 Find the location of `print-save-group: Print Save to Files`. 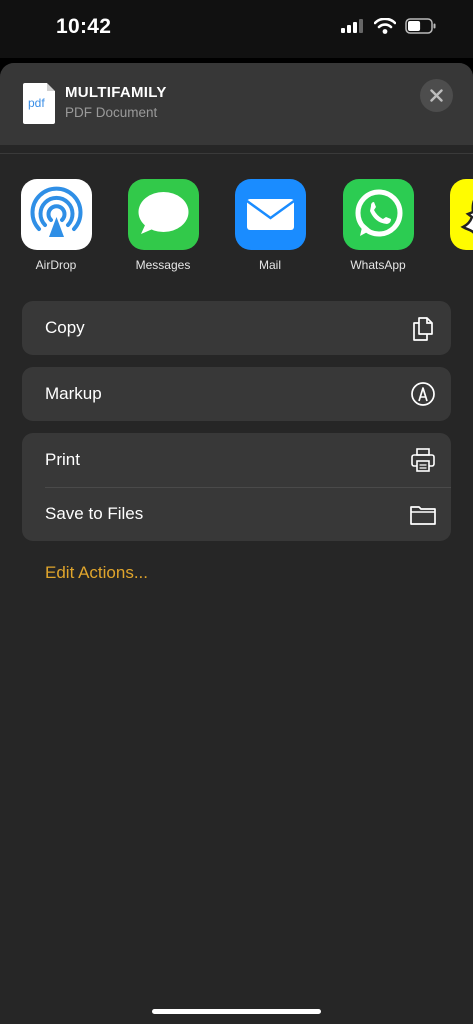

print-save-group: Print Save to Files is located at coordinates (236, 487).